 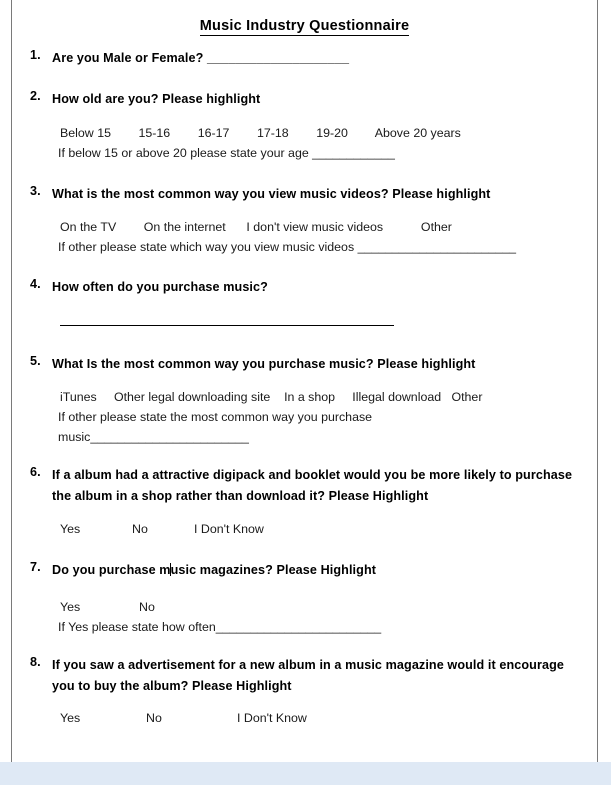 What do you see at coordinates (35, 662) in the screenshot?
I see `question-8-number: 8.` at bounding box center [35, 662].